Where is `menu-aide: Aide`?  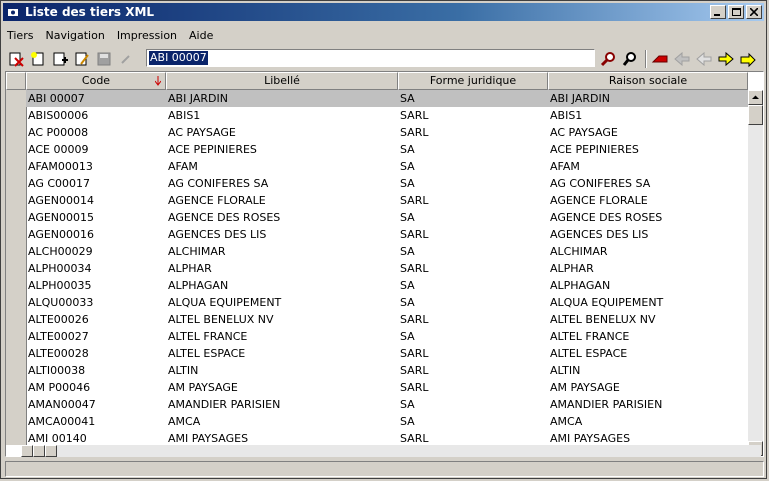 menu-aide: Aide is located at coordinates (201, 36).